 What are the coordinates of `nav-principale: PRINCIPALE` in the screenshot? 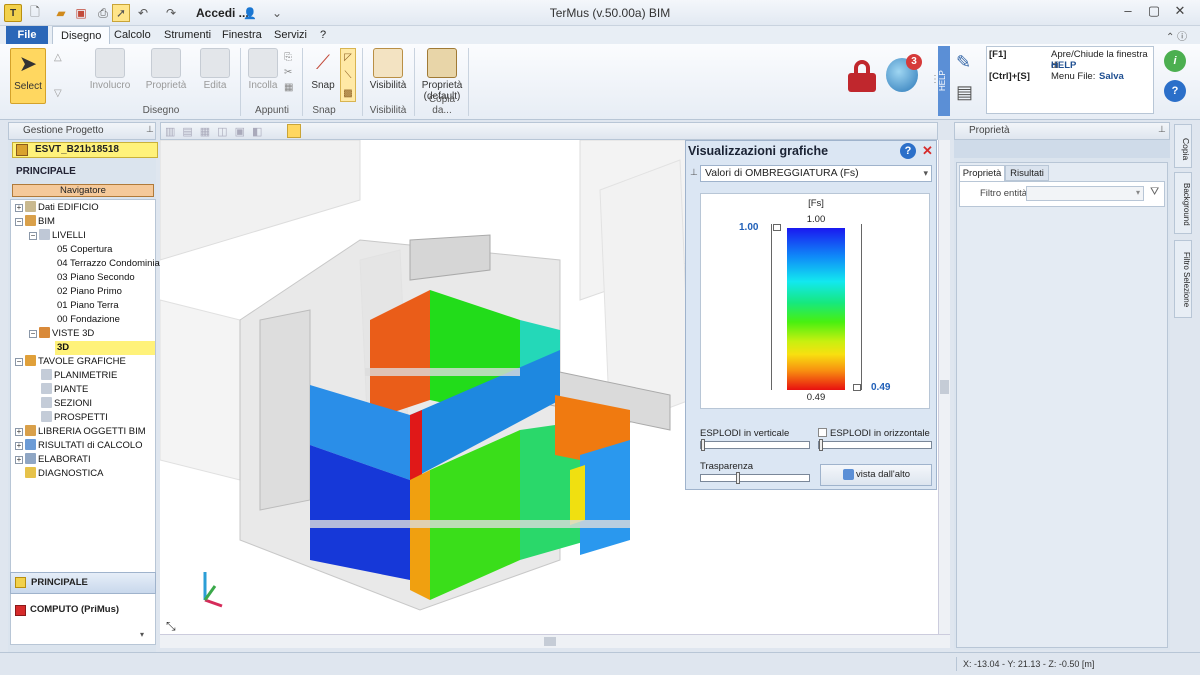 It's located at (83, 583).